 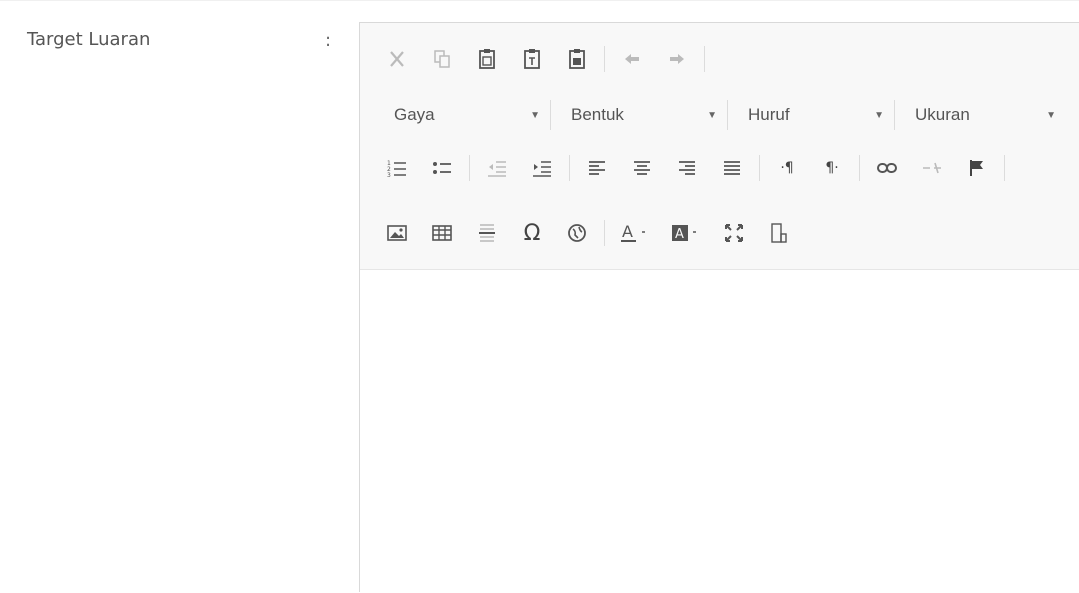 What do you see at coordinates (942, 114) in the screenshot?
I see `size-combo-label: Ukuran` at bounding box center [942, 114].